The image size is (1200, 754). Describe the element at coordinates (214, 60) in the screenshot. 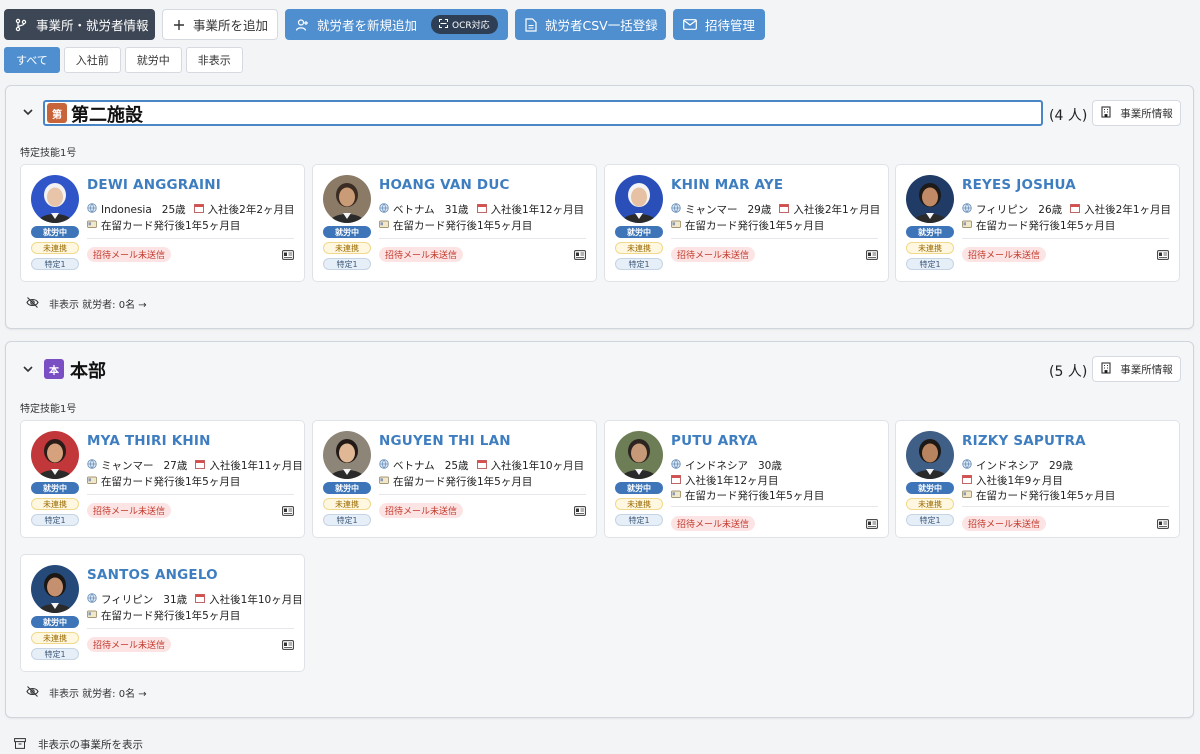

I see `filter-tab-hidden: 非表示` at that location.